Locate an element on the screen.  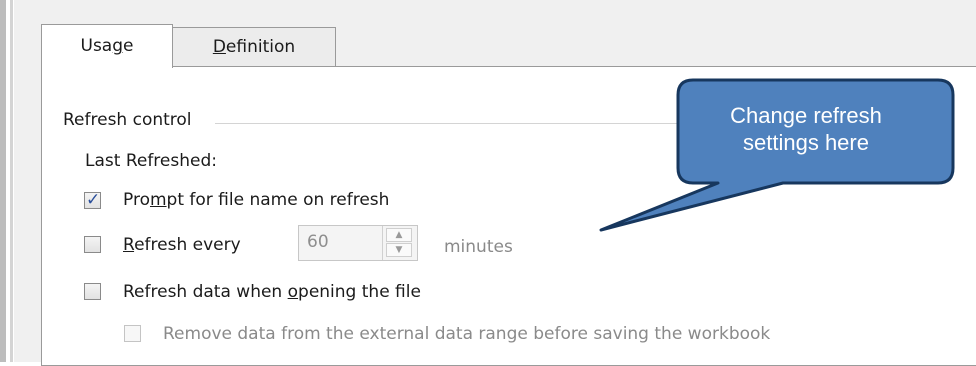
tab-usage-accel: g is located at coordinates (118, 46).